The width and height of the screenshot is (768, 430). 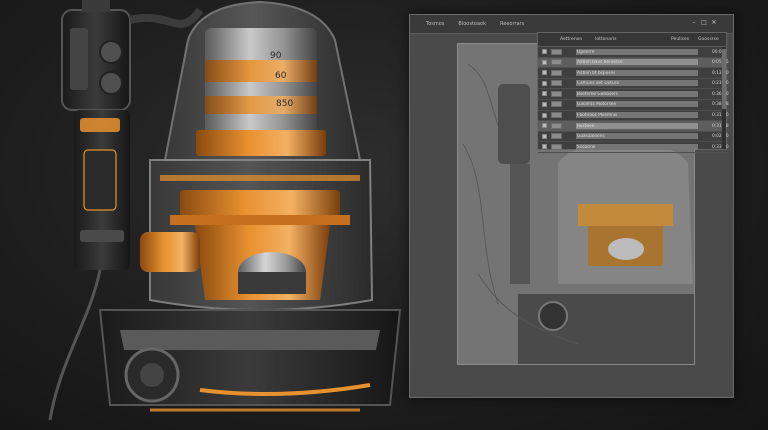 What do you see at coordinates (720, 105) in the screenshot?
I see `layer-time: 0:38:58` at bounding box center [720, 105].